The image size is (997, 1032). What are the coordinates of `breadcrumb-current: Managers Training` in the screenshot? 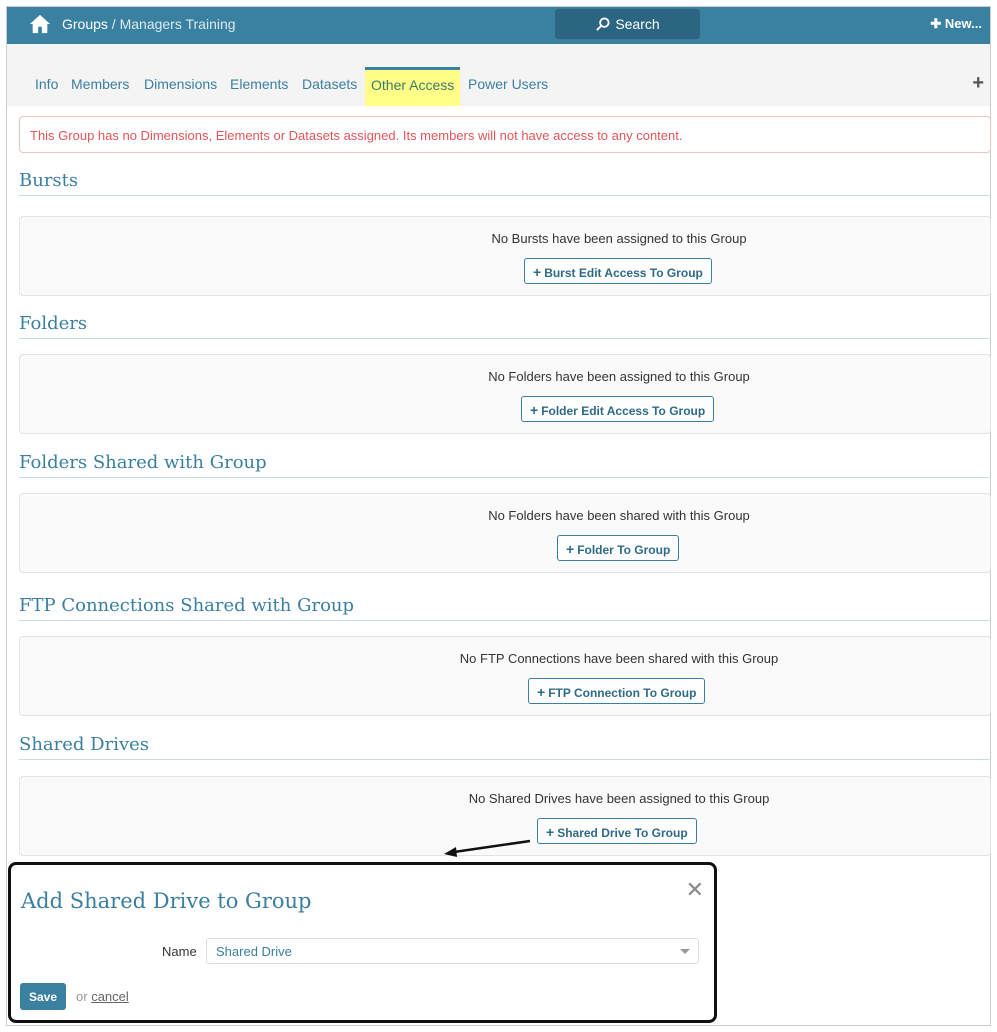 It's located at (177, 24).